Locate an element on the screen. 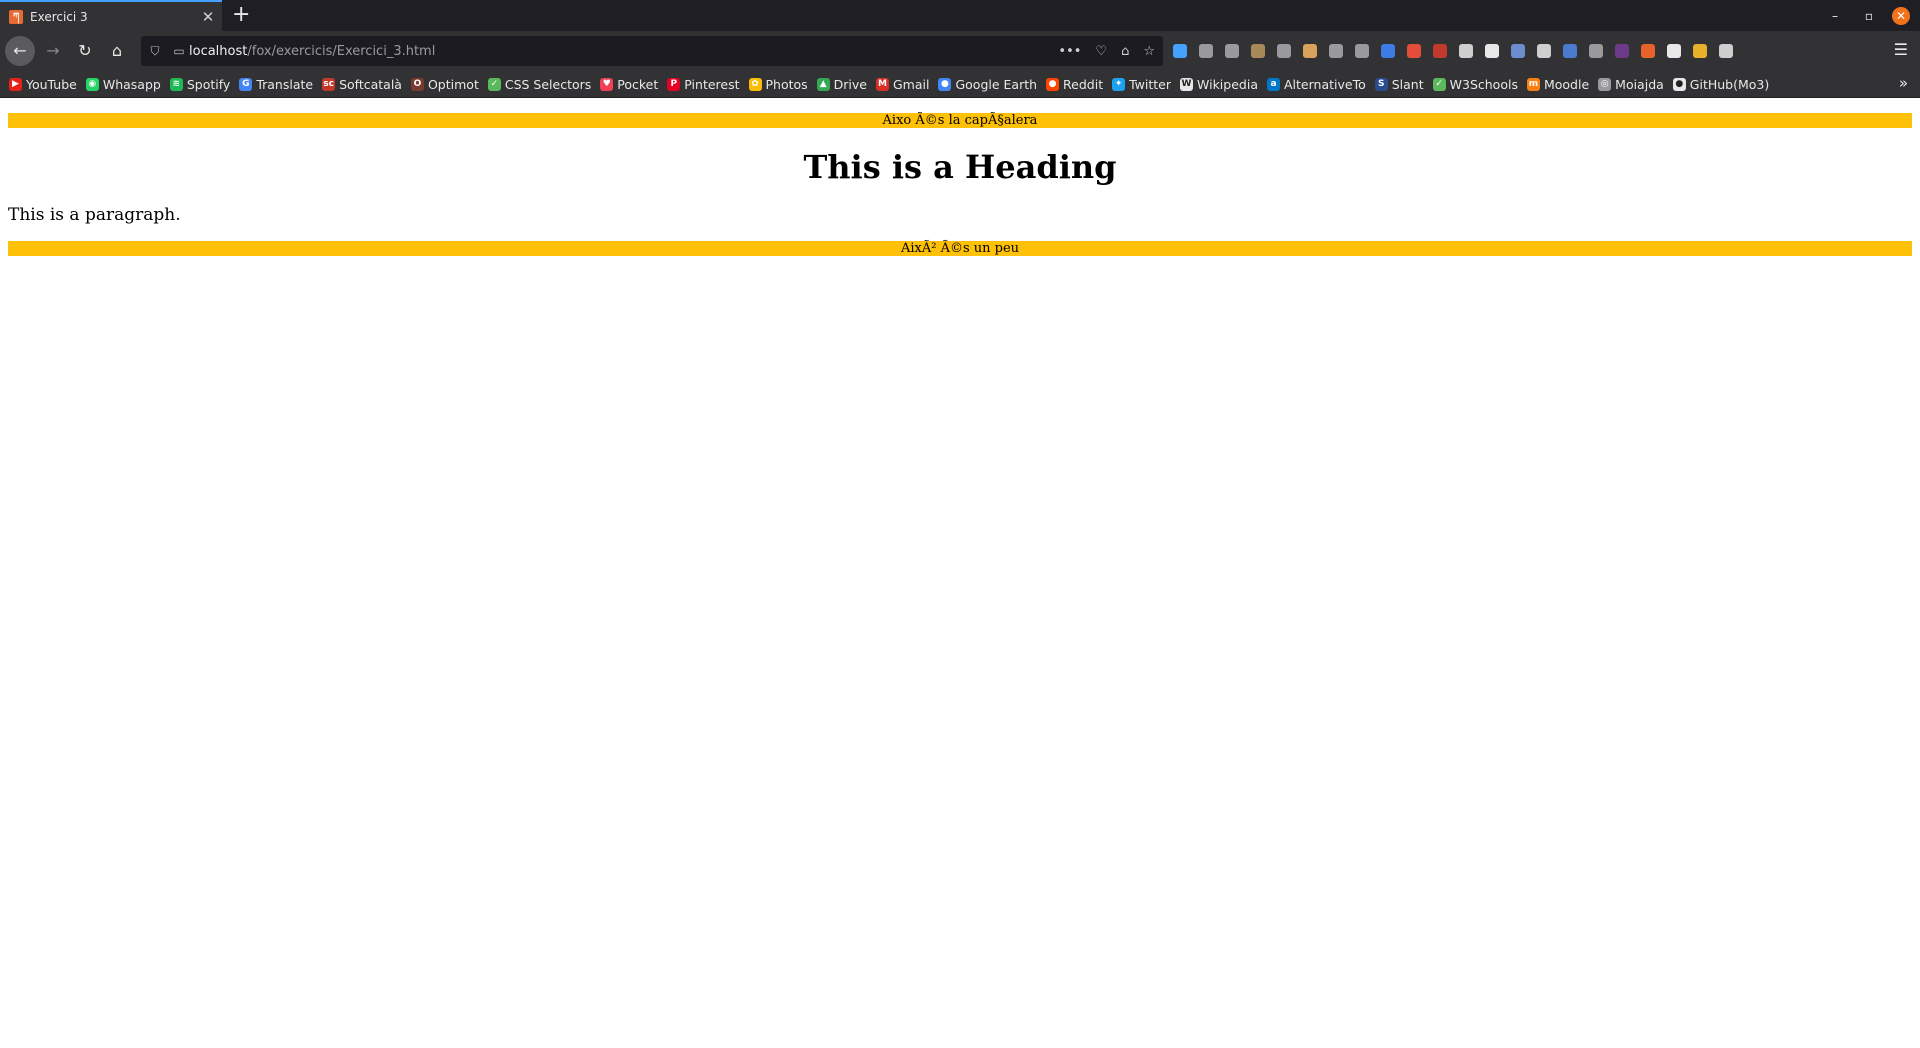 This screenshot has width=1920, height=1048. reload-button: ↻ is located at coordinates (85, 51).